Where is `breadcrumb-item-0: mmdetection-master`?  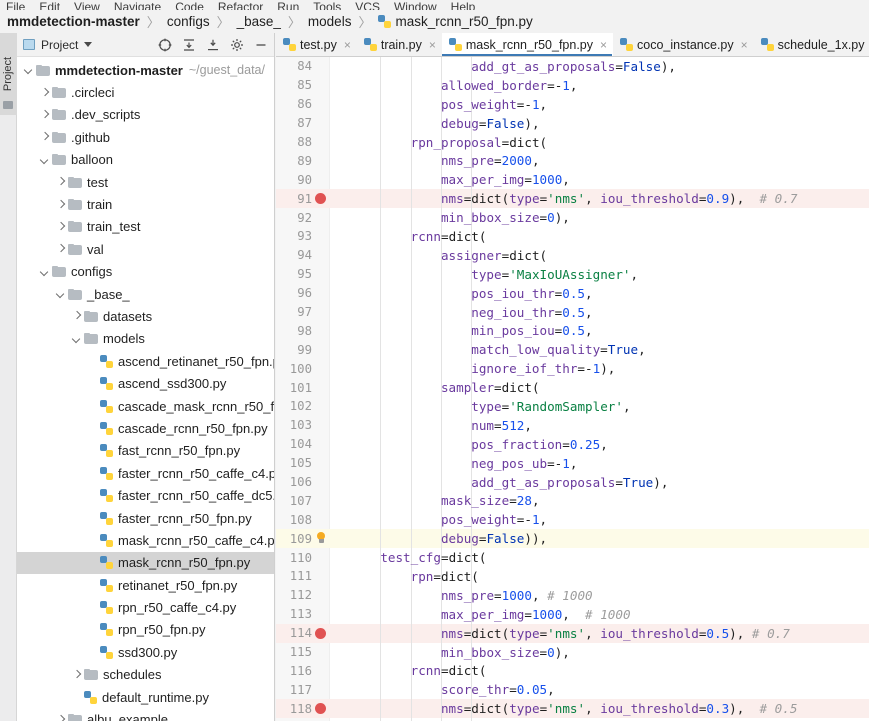
breadcrumb-item-0: mmdetection-master is located at coordinates (73, 21).